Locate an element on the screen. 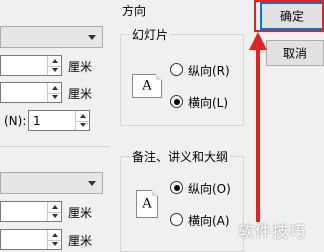 The image size is (324, 252). red-arrow-icon is located at coordinates (258, 127).